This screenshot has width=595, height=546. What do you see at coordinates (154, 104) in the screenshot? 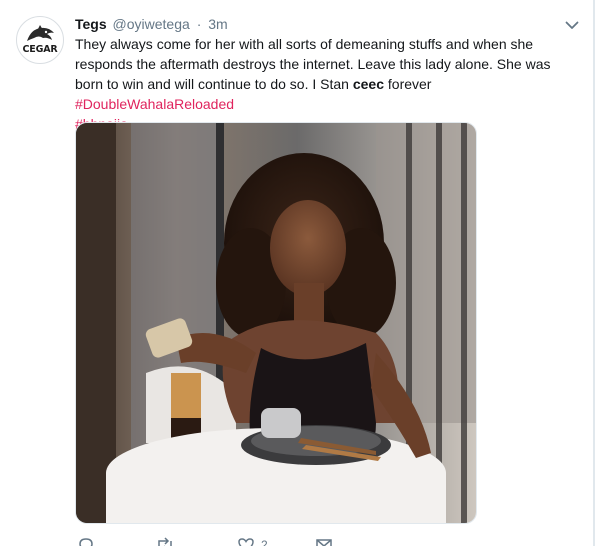
I see `hashtag-link-doublewahala: #DoubleWahalaReloaded` at bounding box center [154, 104].